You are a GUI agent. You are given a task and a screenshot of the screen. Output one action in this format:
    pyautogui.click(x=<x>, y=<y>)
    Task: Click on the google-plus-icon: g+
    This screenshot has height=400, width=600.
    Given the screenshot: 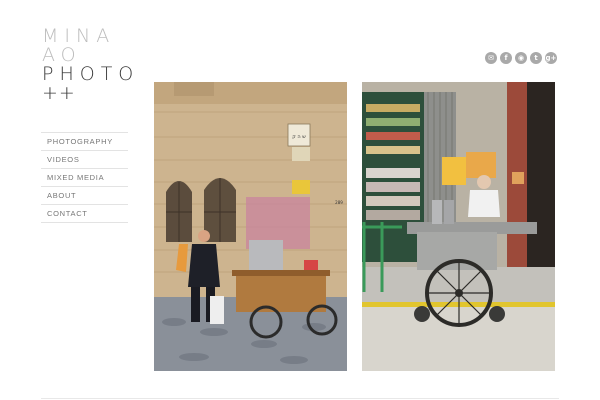 What is the action you would take?
    pyautogui.click(x=551, y=58)
    